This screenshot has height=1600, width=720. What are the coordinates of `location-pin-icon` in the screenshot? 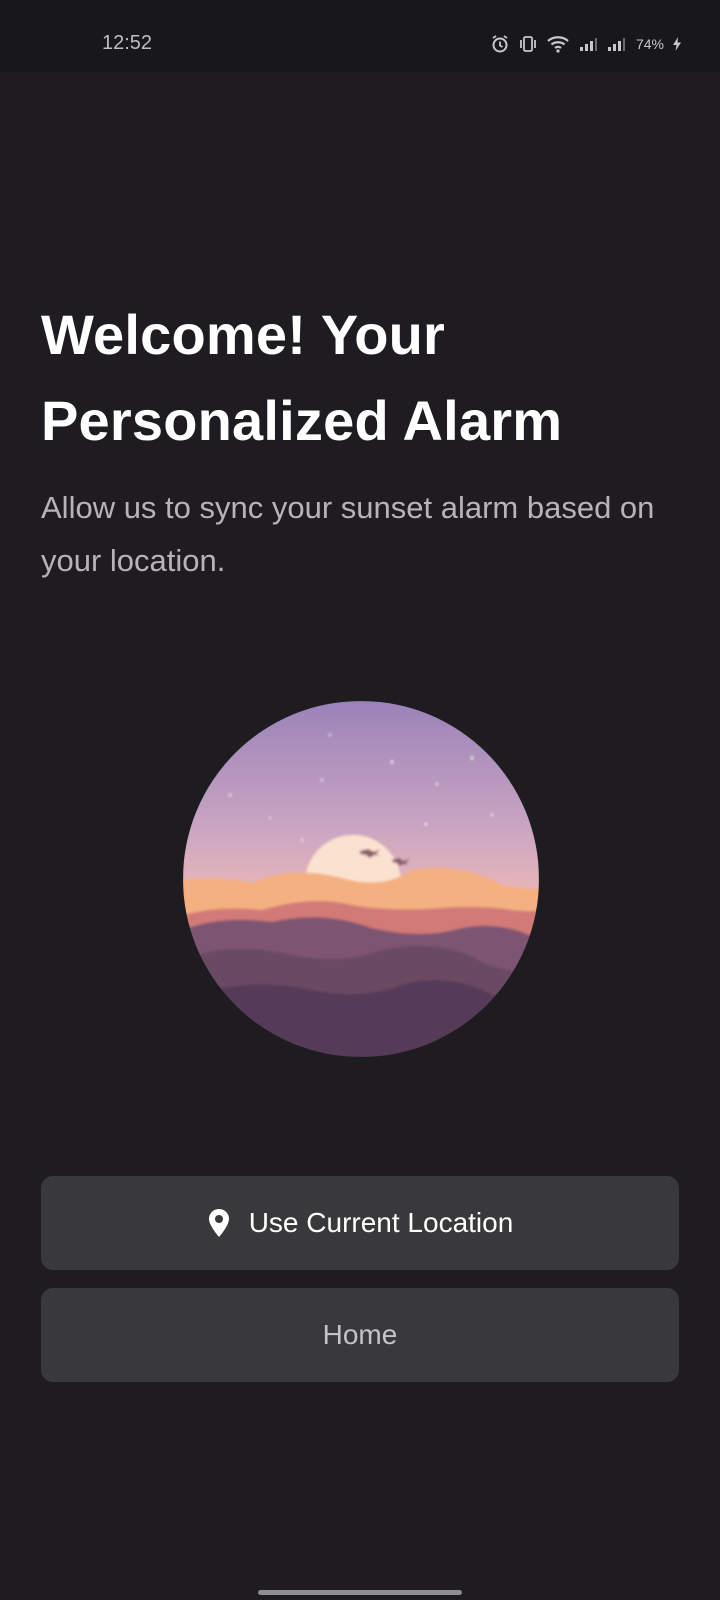 It's located at (218, 1223).